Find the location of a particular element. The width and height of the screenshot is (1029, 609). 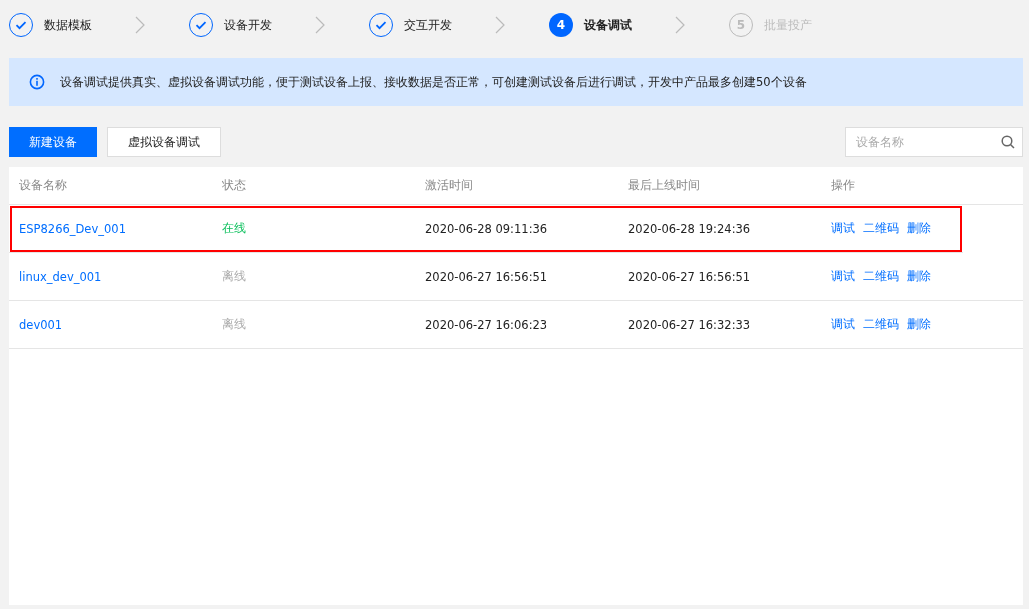

table-cell: 2020-06-28 09:11:36 is located at coordinates (486, 228).